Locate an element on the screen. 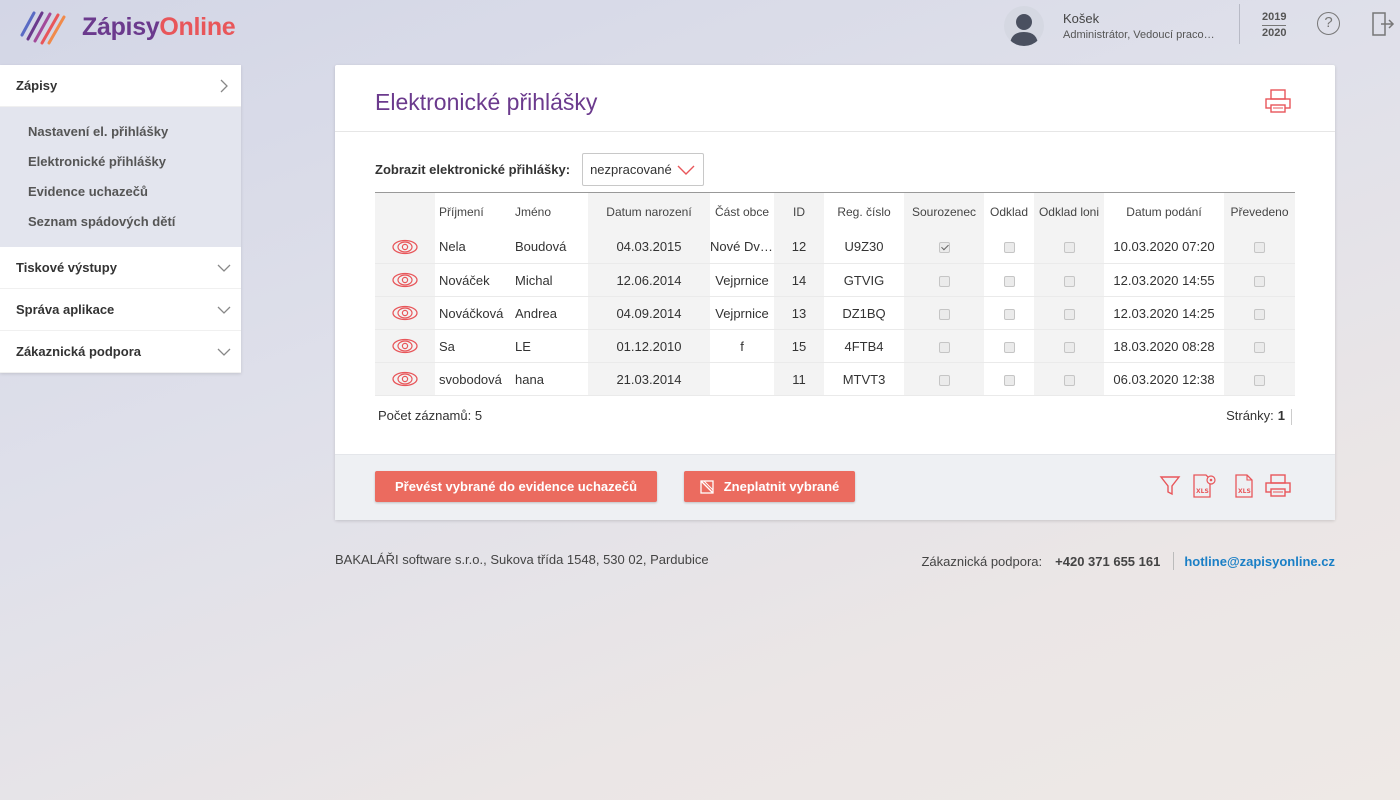  cell-datum-narozeni: 04.03.2015 is located at coordinates (649, 247).